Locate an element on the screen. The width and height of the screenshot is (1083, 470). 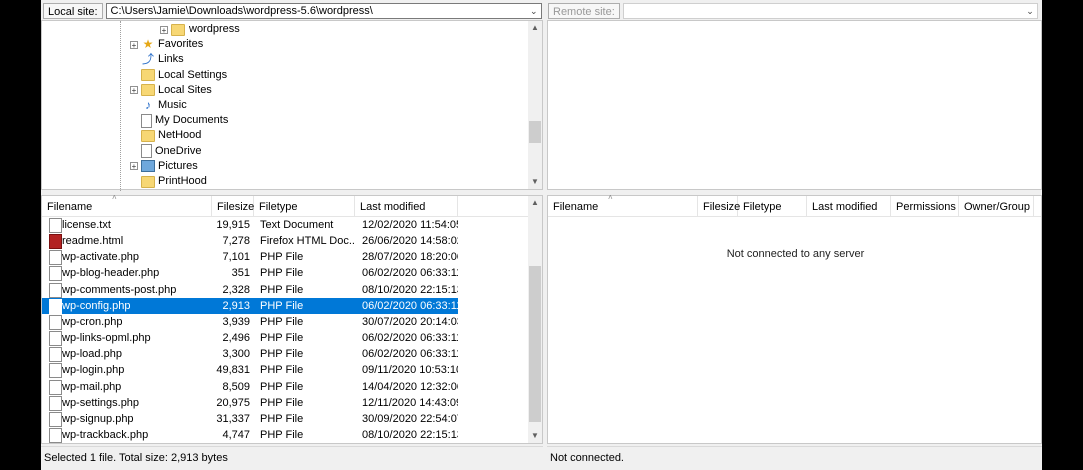
cell-size: 2,913 is located at coordinates (236, 305).